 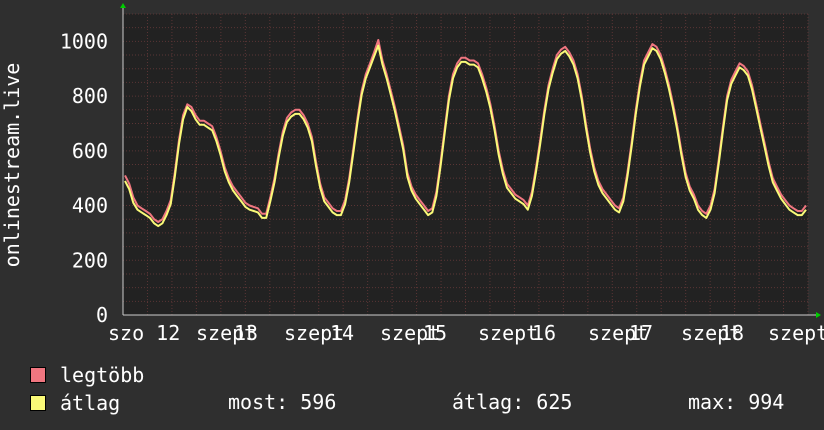 I want to click on x-tick-label: 14, so click(x=342, y=333).